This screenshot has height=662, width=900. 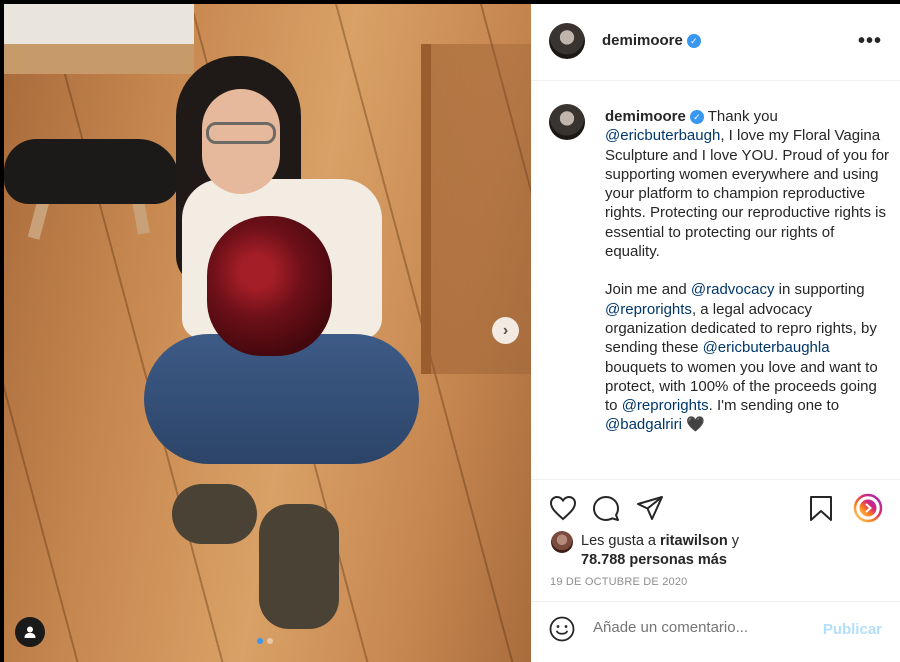 I want to click on photo-dog, so click(x=91, y=171).